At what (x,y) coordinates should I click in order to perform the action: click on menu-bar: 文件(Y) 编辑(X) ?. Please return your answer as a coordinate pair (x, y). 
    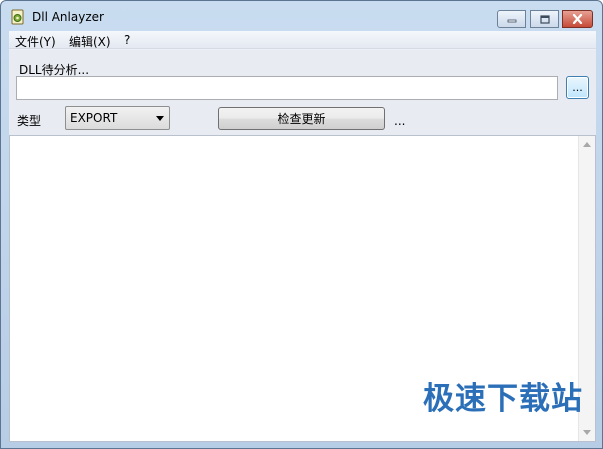
    Looking at the image, I should click on (302, 40).